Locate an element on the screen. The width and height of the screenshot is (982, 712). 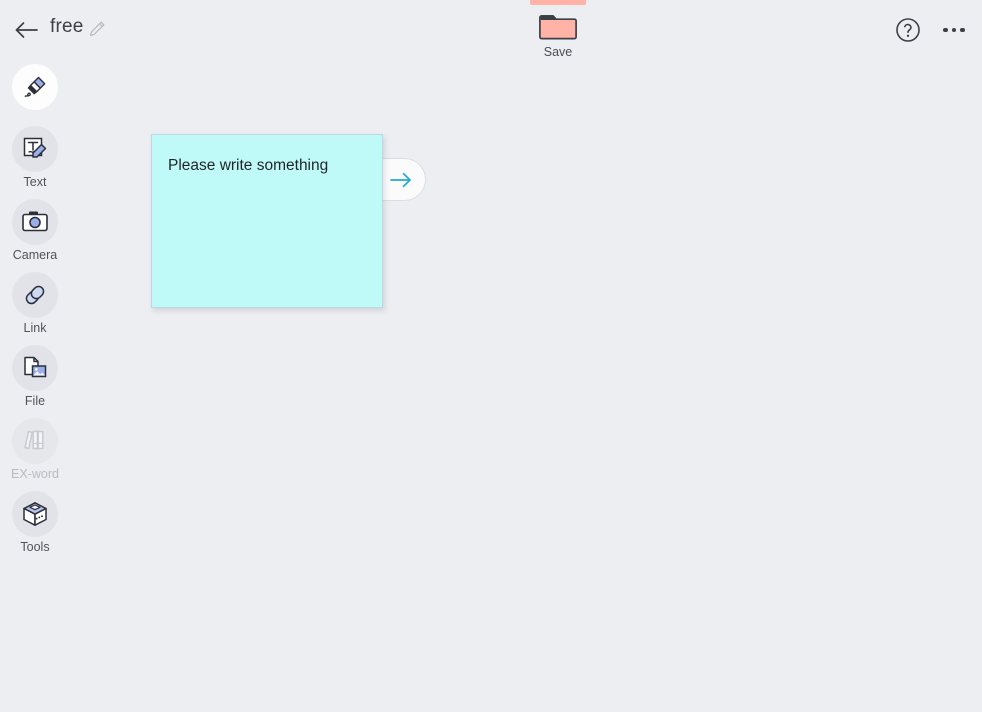
file-image-icon is located at coordinates (35, 368).